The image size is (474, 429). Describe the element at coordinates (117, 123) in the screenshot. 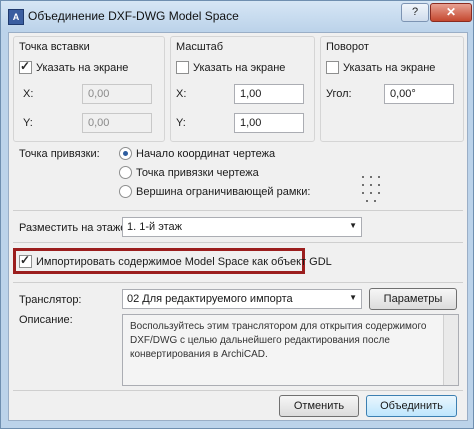

I see `insertion-y-field: 0,00` at that location.